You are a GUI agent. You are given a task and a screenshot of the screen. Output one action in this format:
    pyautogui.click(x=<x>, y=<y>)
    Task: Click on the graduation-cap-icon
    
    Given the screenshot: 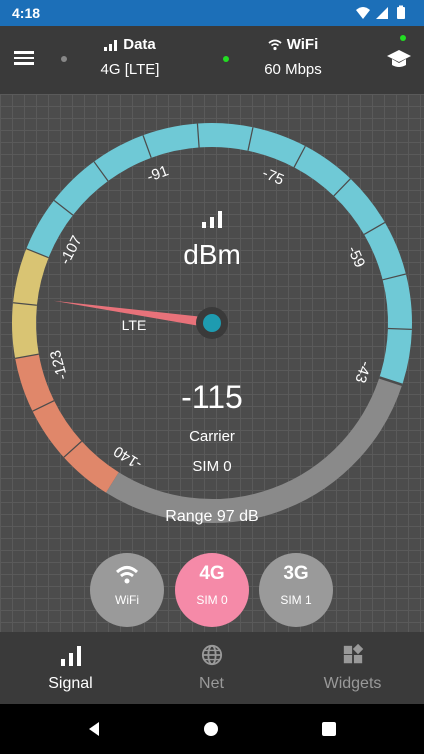 What is the action you would take?
    pyautogui.click(x=399, y=58)
    